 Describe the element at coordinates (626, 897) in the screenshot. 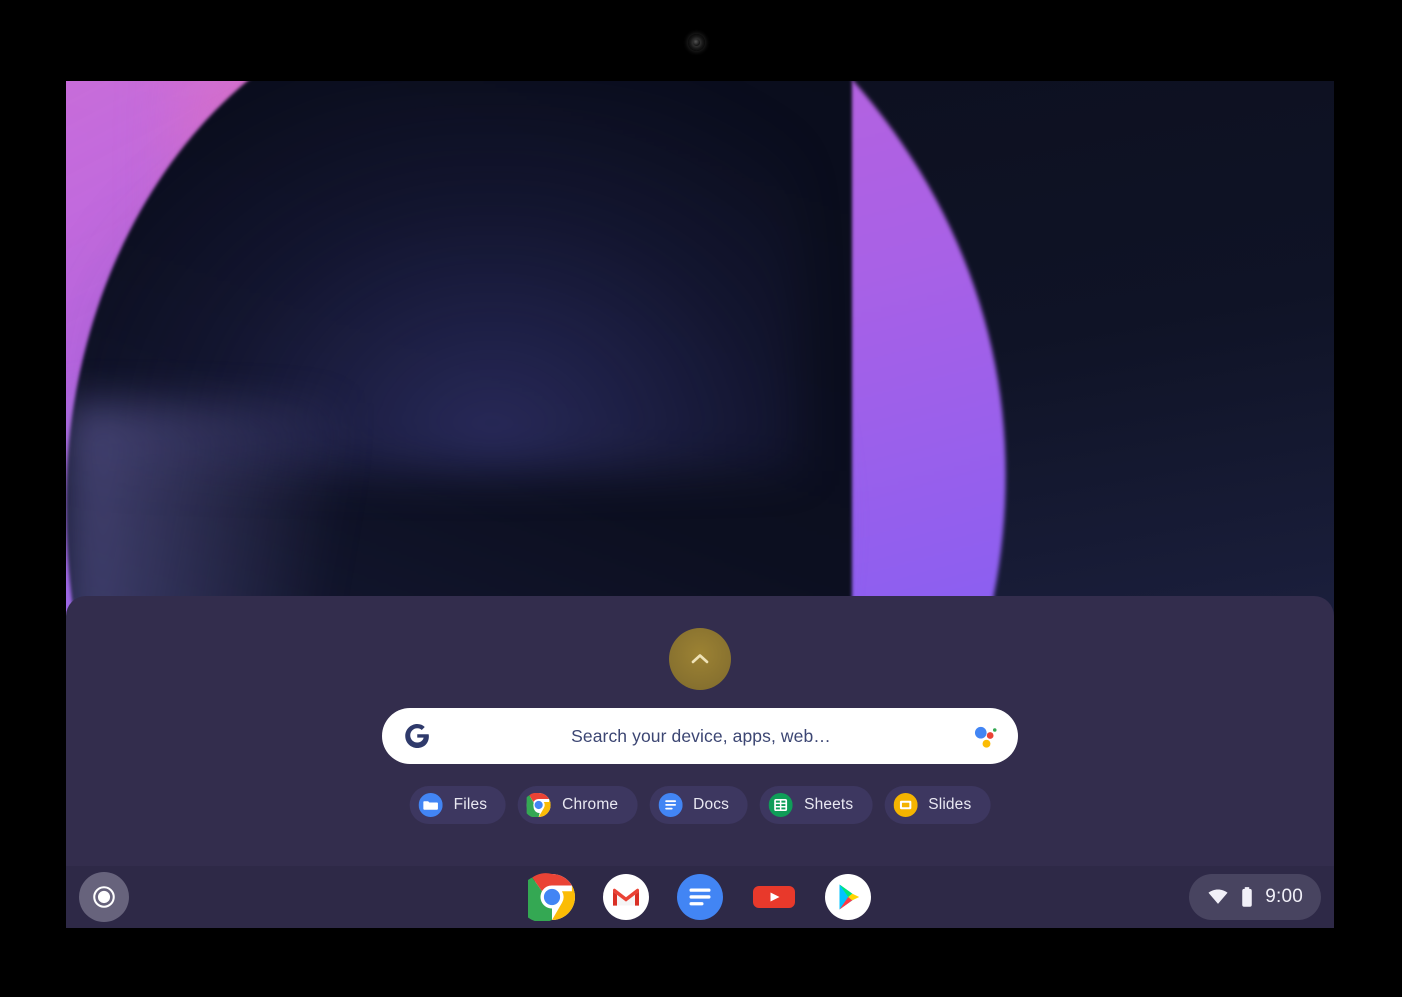

I see `shelf-app-gmail` at that location.